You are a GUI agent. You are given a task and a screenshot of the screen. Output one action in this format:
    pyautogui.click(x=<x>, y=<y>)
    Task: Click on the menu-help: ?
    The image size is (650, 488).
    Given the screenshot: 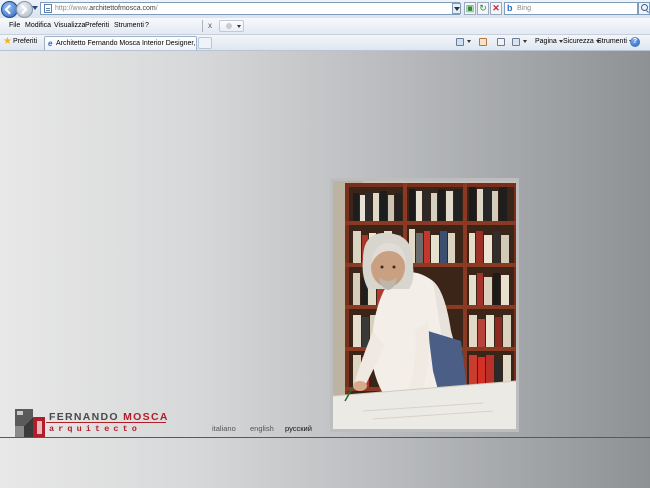 What is the action you would take?
    pyautogui.click(x=147, y=26)
    